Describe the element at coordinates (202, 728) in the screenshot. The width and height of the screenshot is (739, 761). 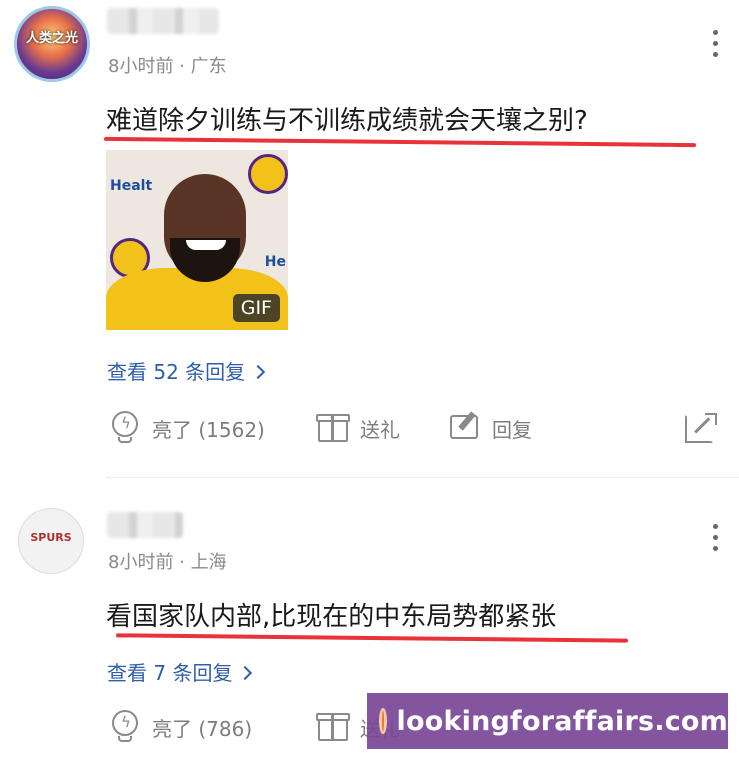
I see `like-label: 亮了 (786)` at that location.